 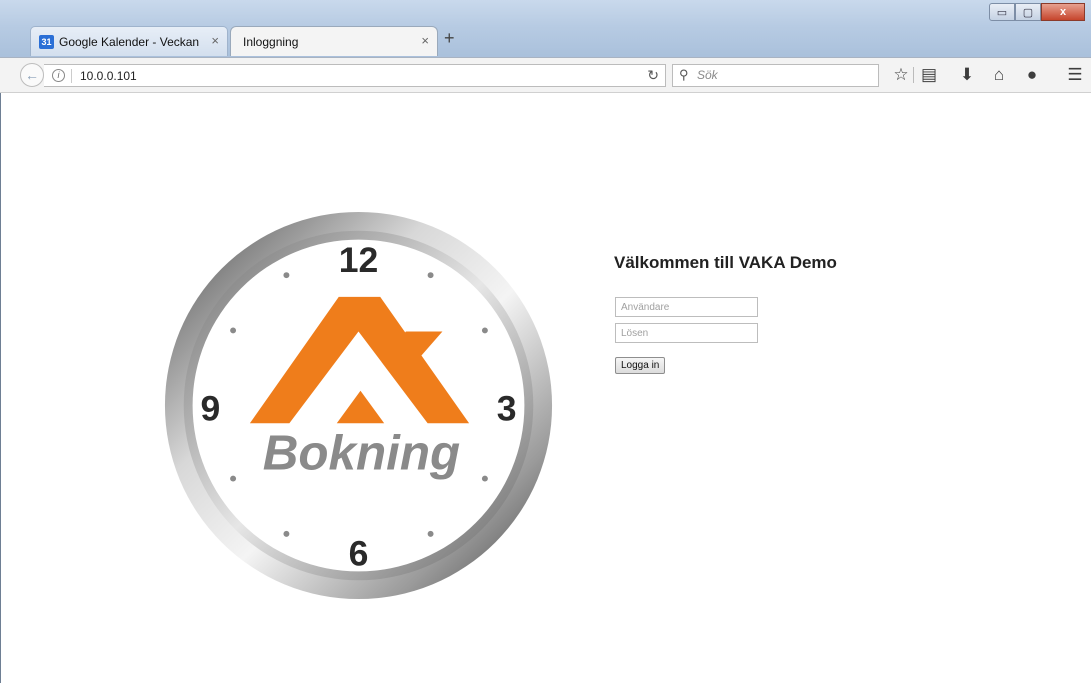 I want to click on reload-icon: ↻, so click(x=653, y=75).